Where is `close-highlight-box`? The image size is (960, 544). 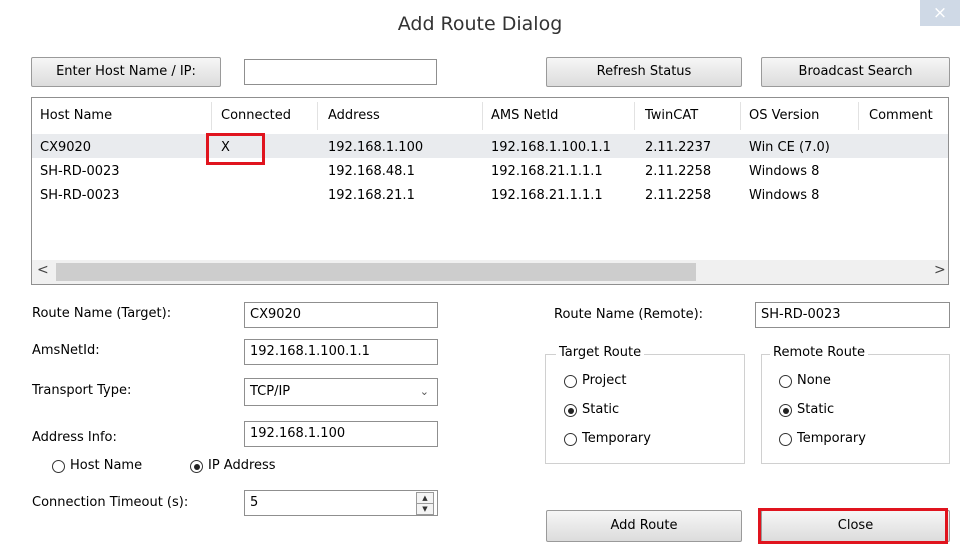
close-highlight-box is located at coordinates (853, 526).